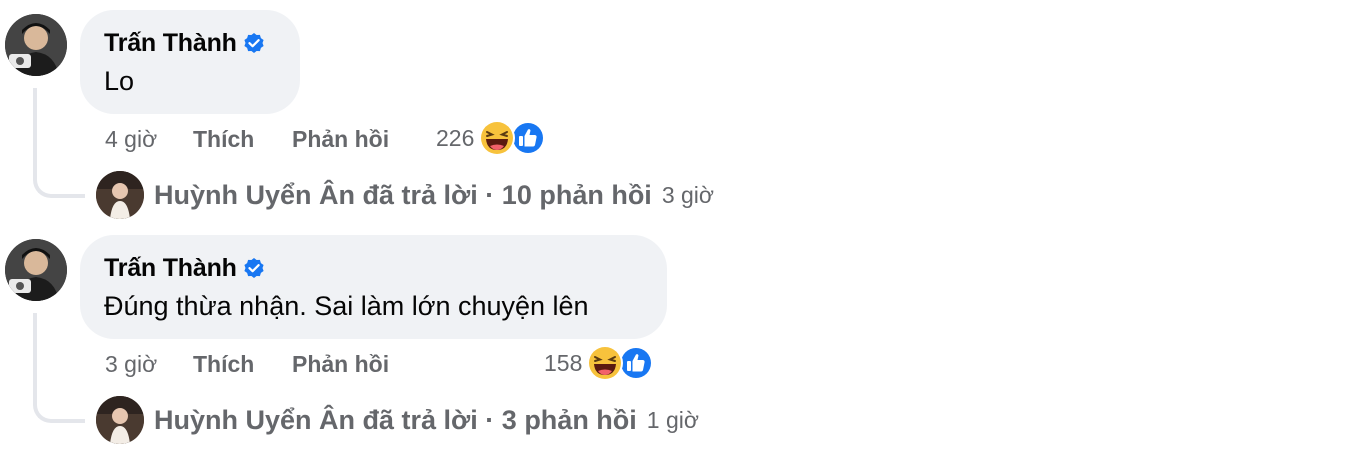  What do you see at coordinates (576, 194) in the screenshot?
I see `reply-count: 10 phản hồi` at bounding box center [576, 194].